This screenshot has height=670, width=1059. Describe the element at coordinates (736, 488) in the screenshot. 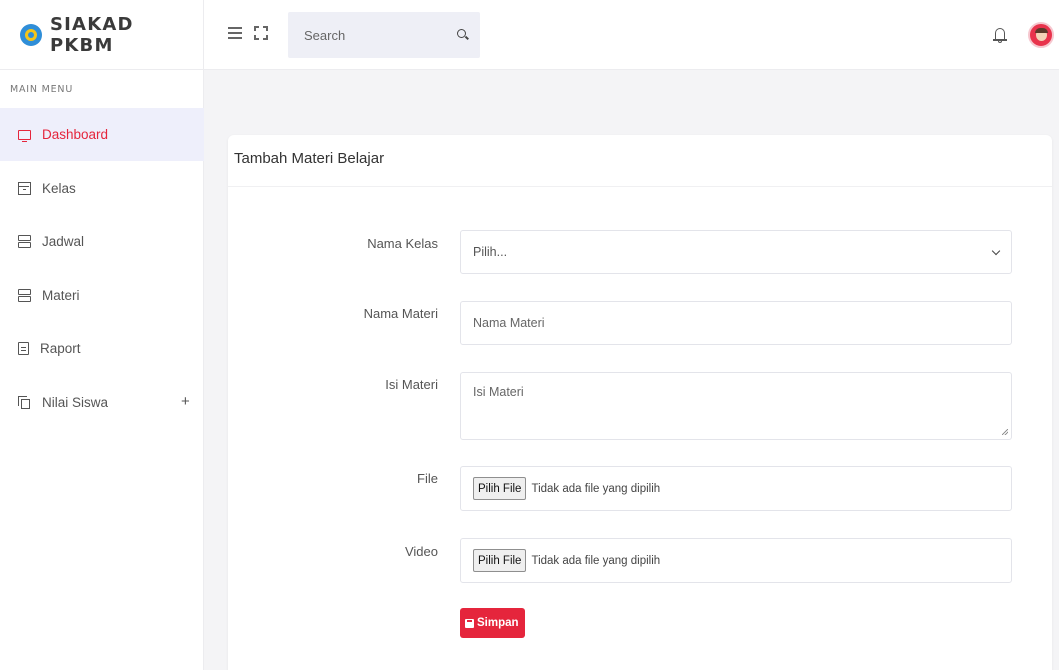

I see `file-input: Pilih File Tidak ada file yang dipilih` at that location.